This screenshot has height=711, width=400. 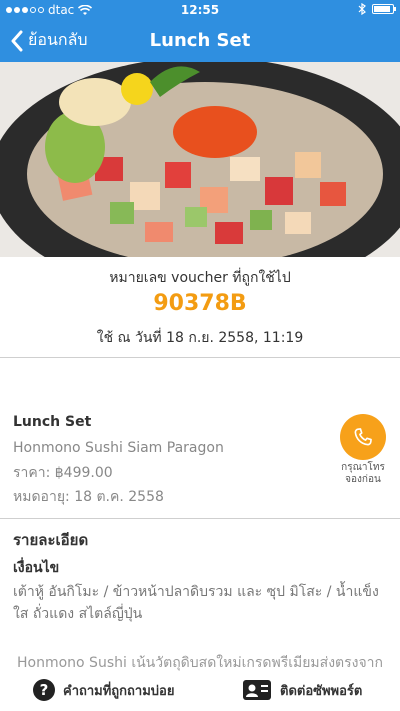 I want to click on status-time: 12:55, so click(x=200, y=10).